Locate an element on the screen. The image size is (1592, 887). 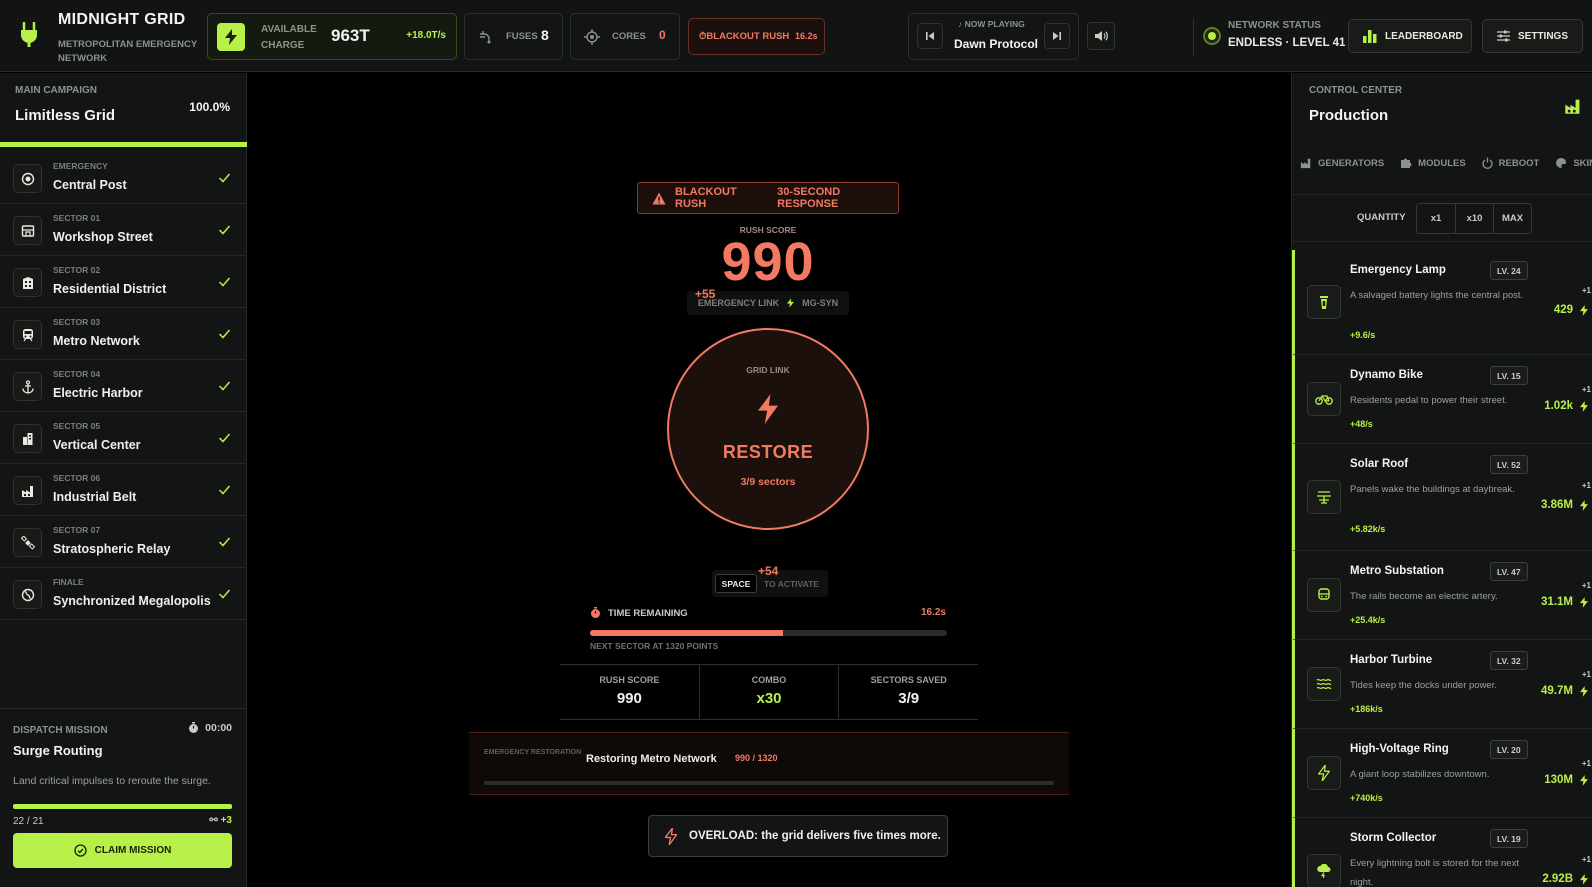
sliders-icon is located at coordinates (1503, 36).